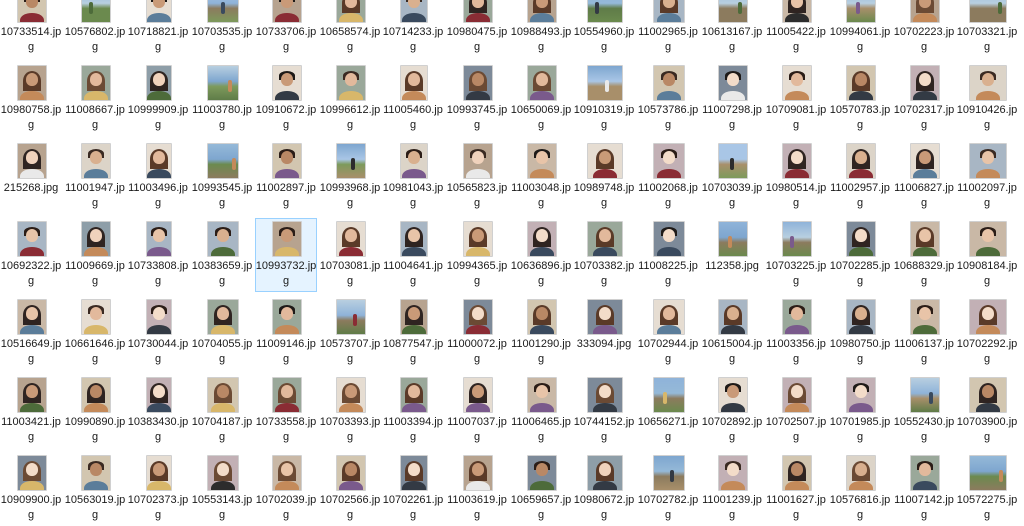 The width and height of the screenshot is (1024, 526). What do you see at coordinates (413, 177) in the screenshot?
I see `file-item: 10981043.jpg` at bounding box center [413, 177].